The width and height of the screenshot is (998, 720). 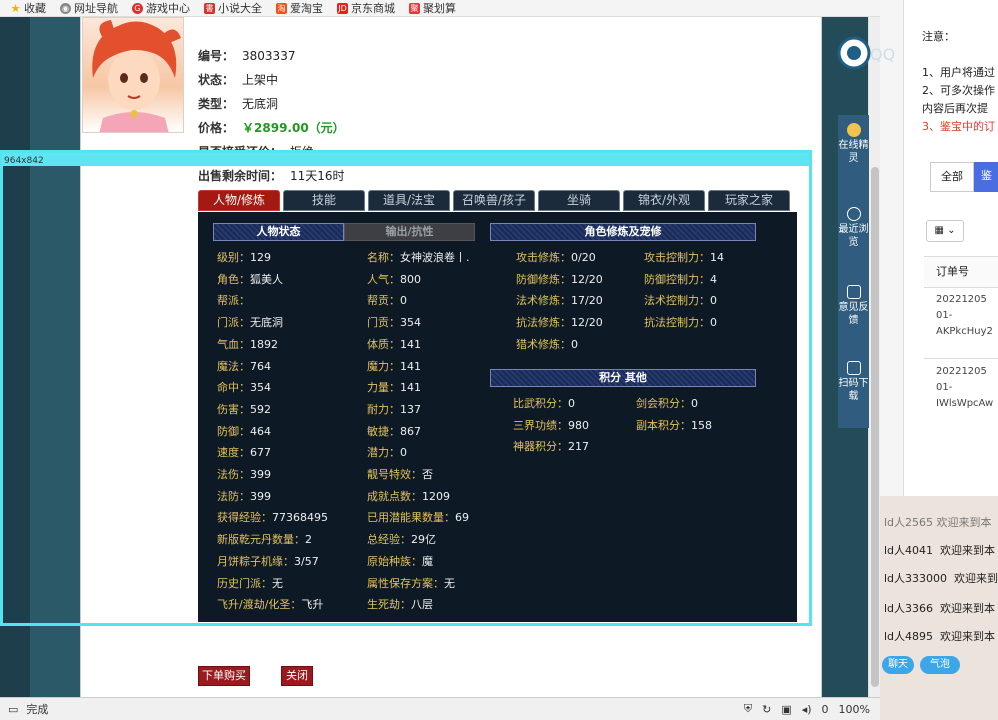 What do you see at coordinates (297, 676) in the screenshot?
I see `close-button: 关闭` at bounding box center [297, 676].